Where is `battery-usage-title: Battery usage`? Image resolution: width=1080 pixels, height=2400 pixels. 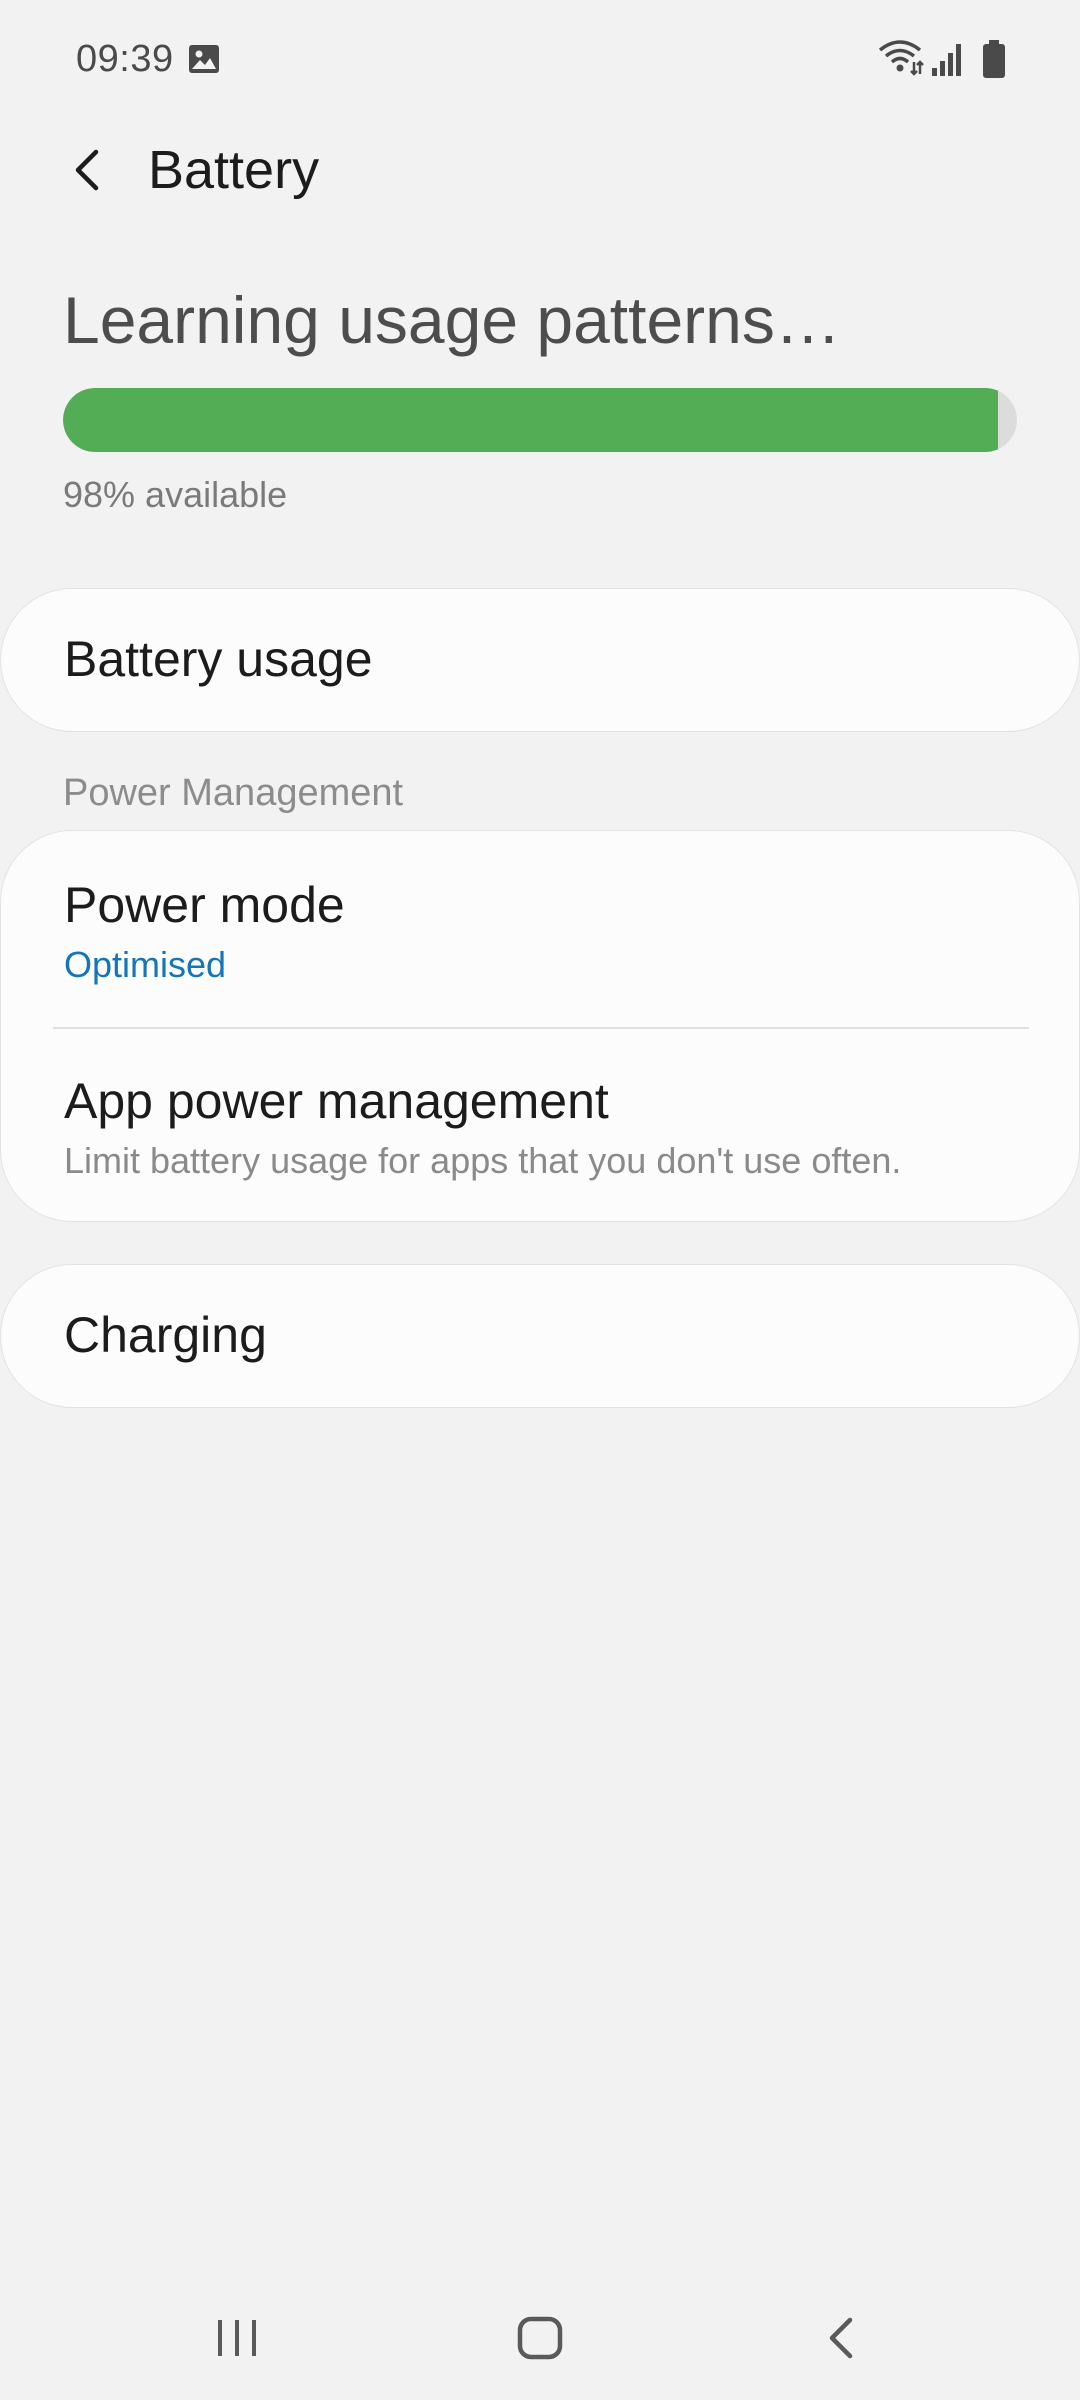
battery-usage-title: Battery usage is located at coordinates (218, 659).